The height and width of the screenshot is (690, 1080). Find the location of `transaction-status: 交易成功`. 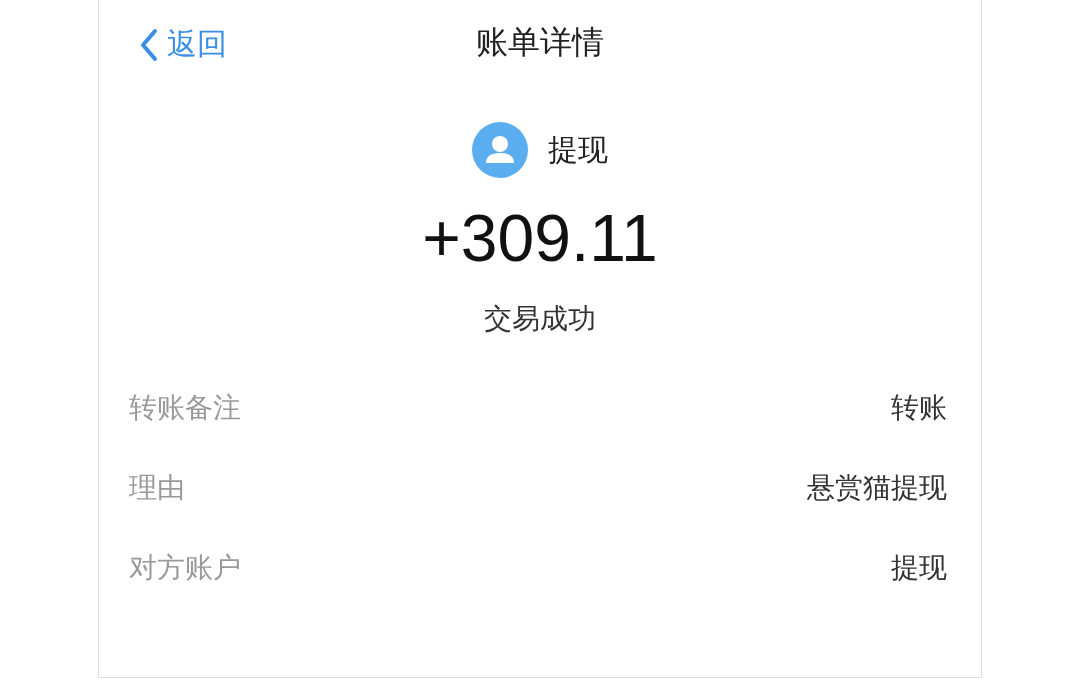

transaction-status: 交易成功 is located at coordinates (540, 319).